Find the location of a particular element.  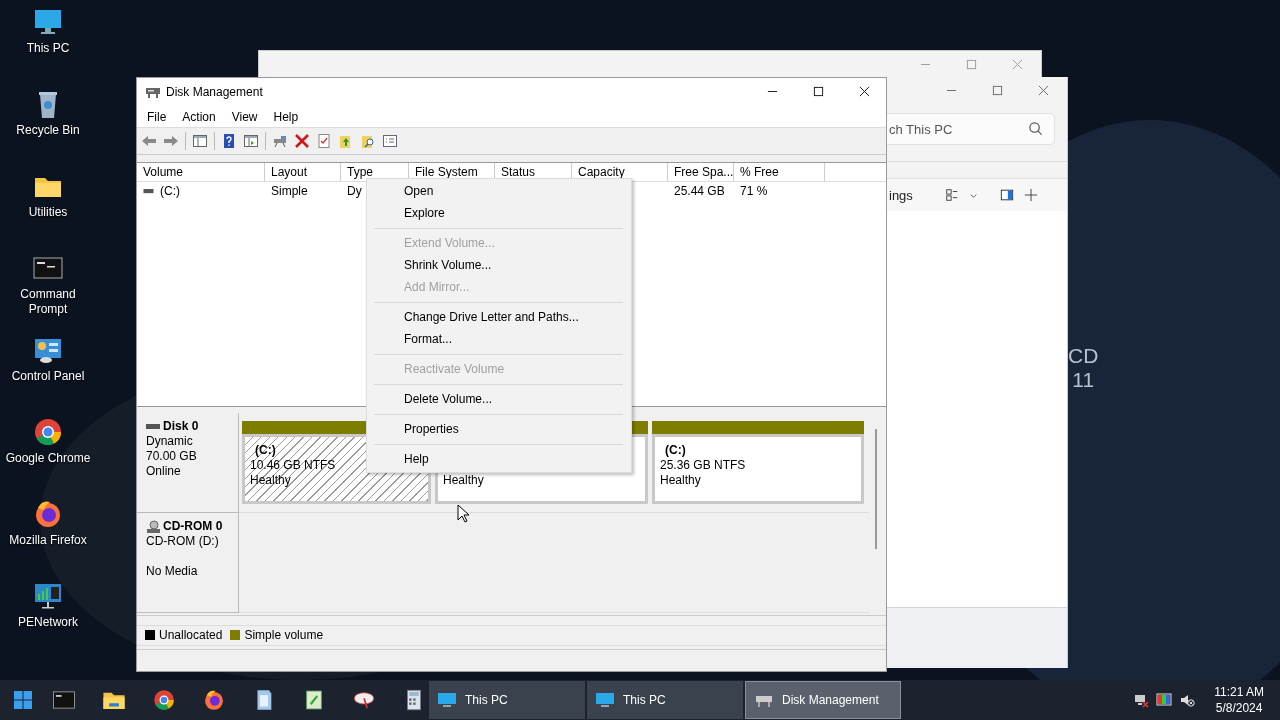

search-field: ch This PC is located at coordinates (971, 129).